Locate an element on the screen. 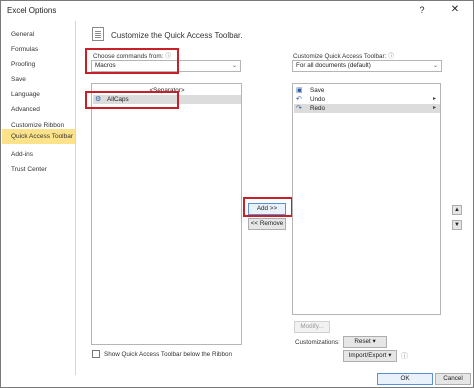 This screenshot has height=388, width=474. page-title: Customize the Quick Access Toolbar. is located at coordinates (177, 35).